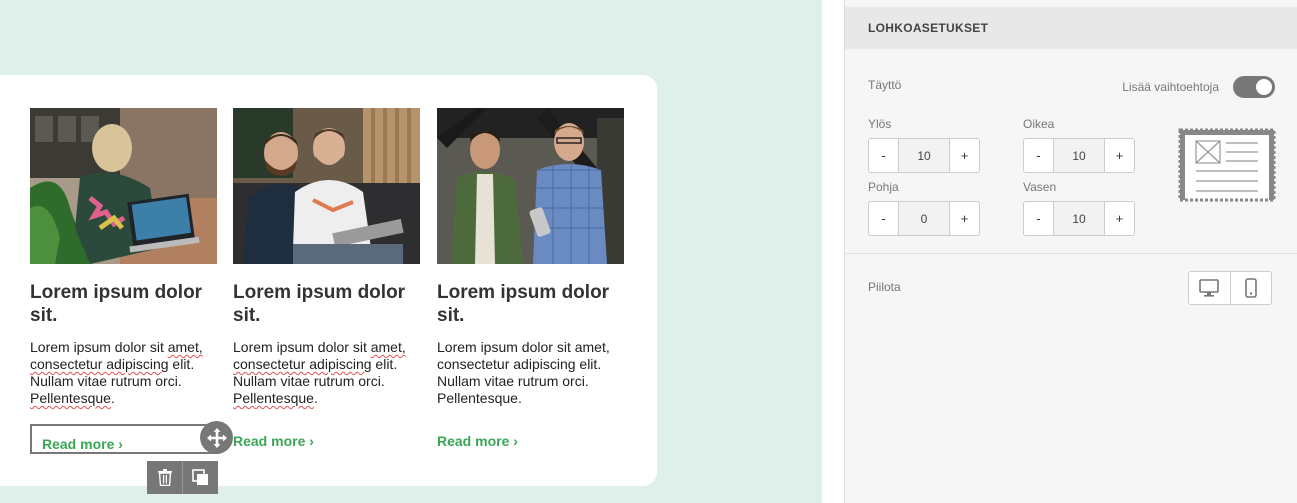 This screenshot has height=503, width=1297. What do you see at coordinates (216, 437) in the screenshot?
I see `move-icon` at bounding box center [216, 437].